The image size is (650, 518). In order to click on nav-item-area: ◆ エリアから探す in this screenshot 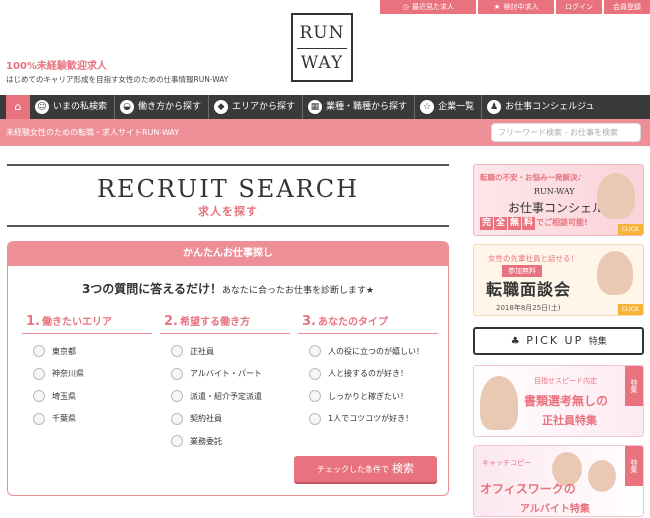, I will do `click(256, 107)`.